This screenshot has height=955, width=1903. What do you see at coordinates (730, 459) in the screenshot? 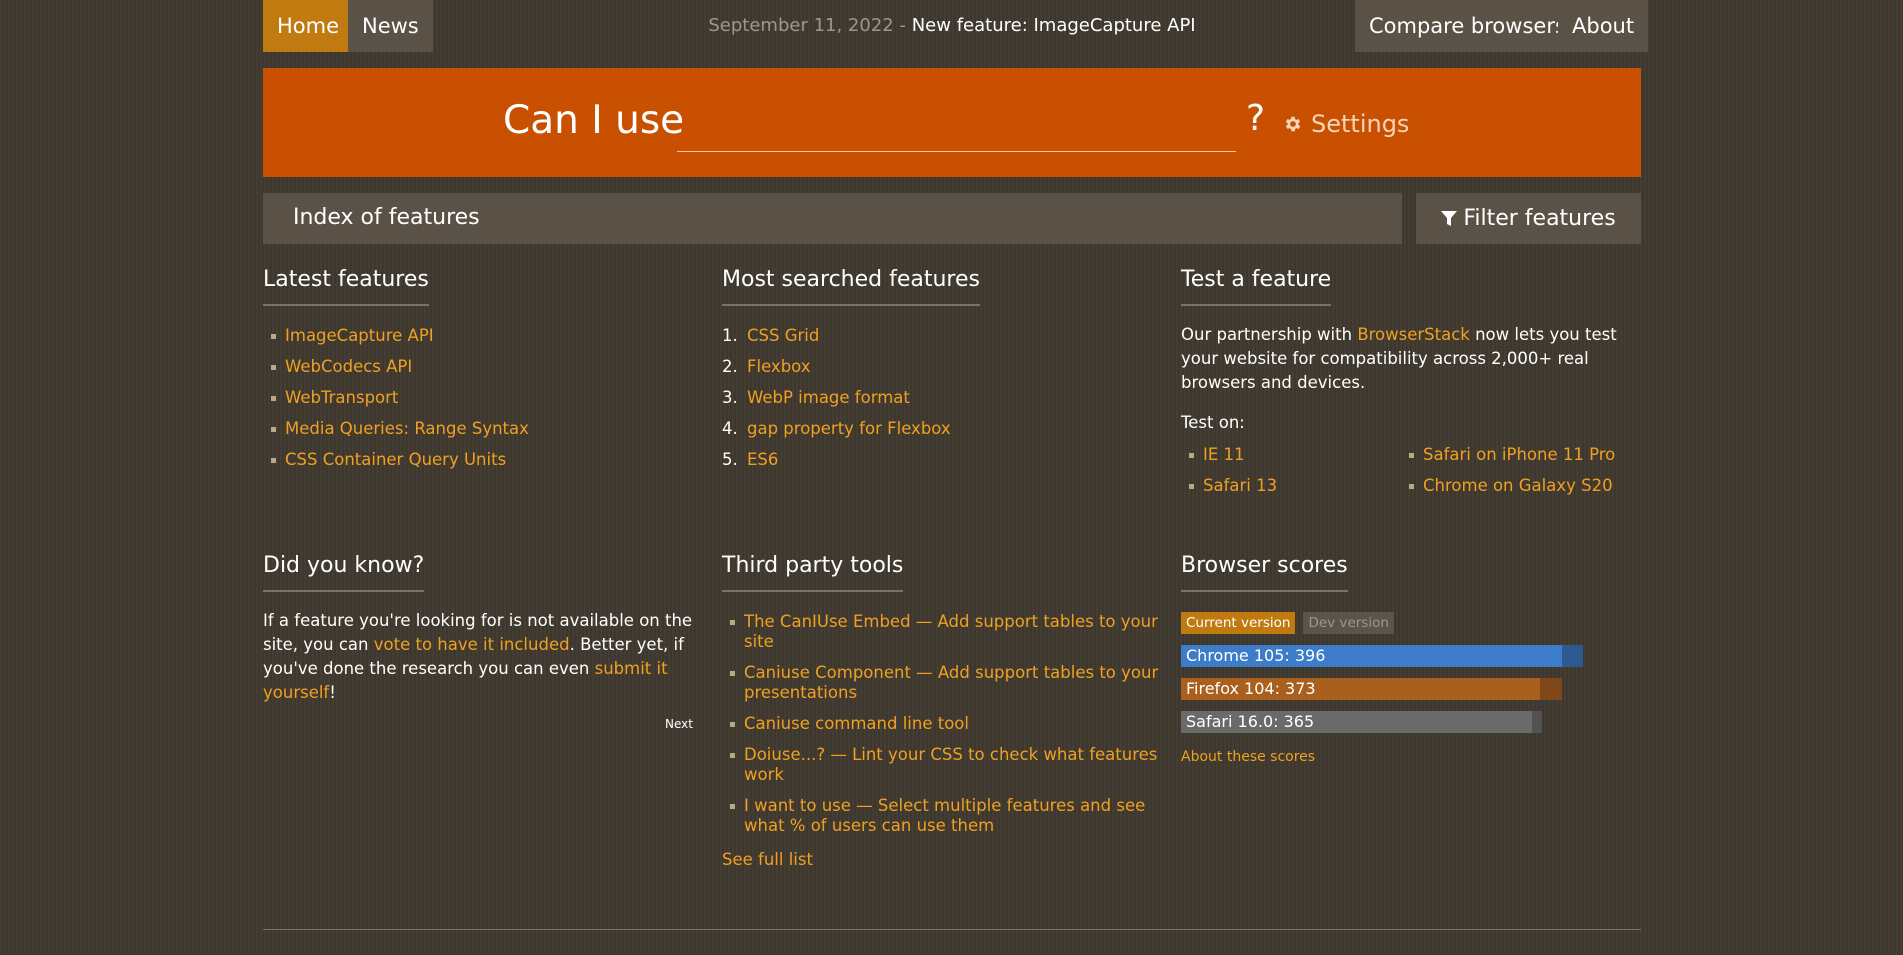
I see `rank-number: 5.` at bounding box center [730, 459].